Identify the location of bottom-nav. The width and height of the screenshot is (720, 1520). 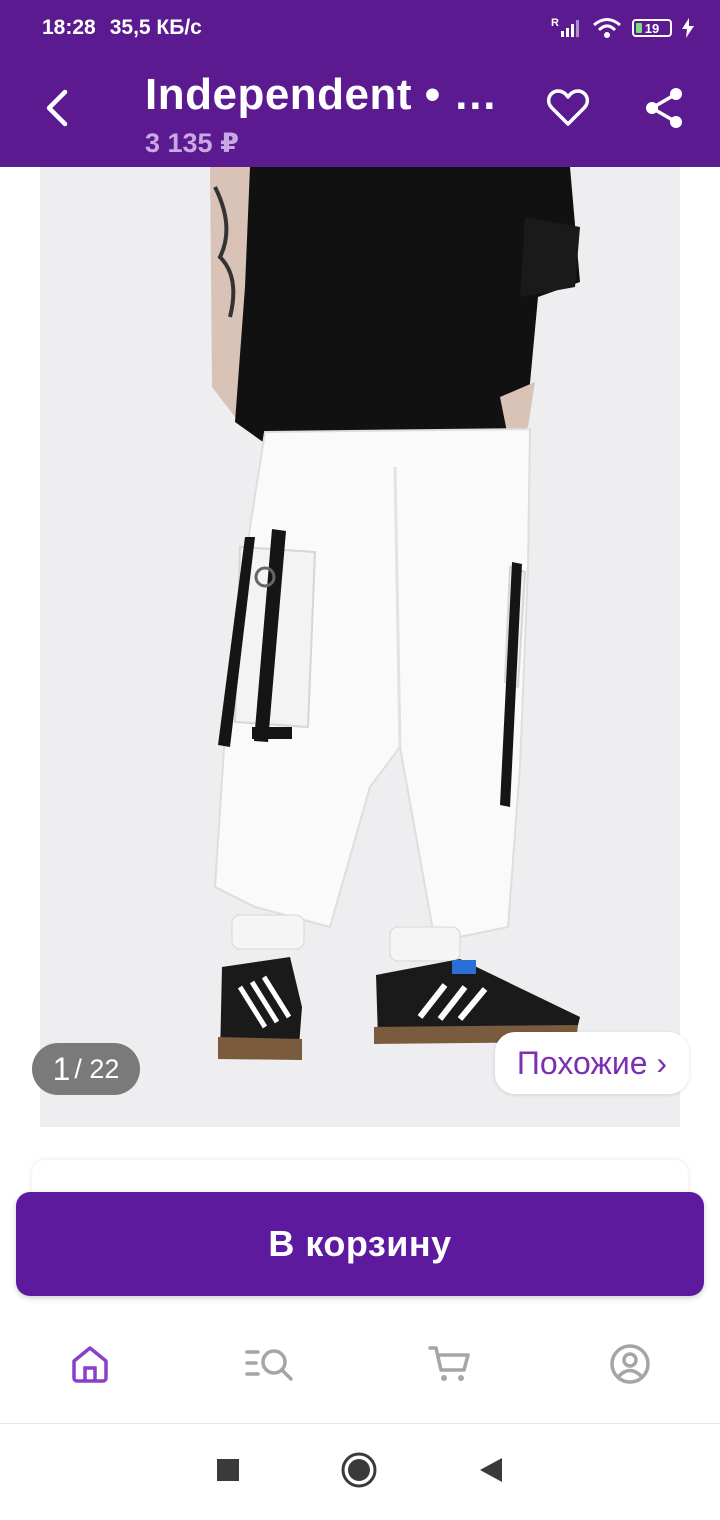
(360, 1367).